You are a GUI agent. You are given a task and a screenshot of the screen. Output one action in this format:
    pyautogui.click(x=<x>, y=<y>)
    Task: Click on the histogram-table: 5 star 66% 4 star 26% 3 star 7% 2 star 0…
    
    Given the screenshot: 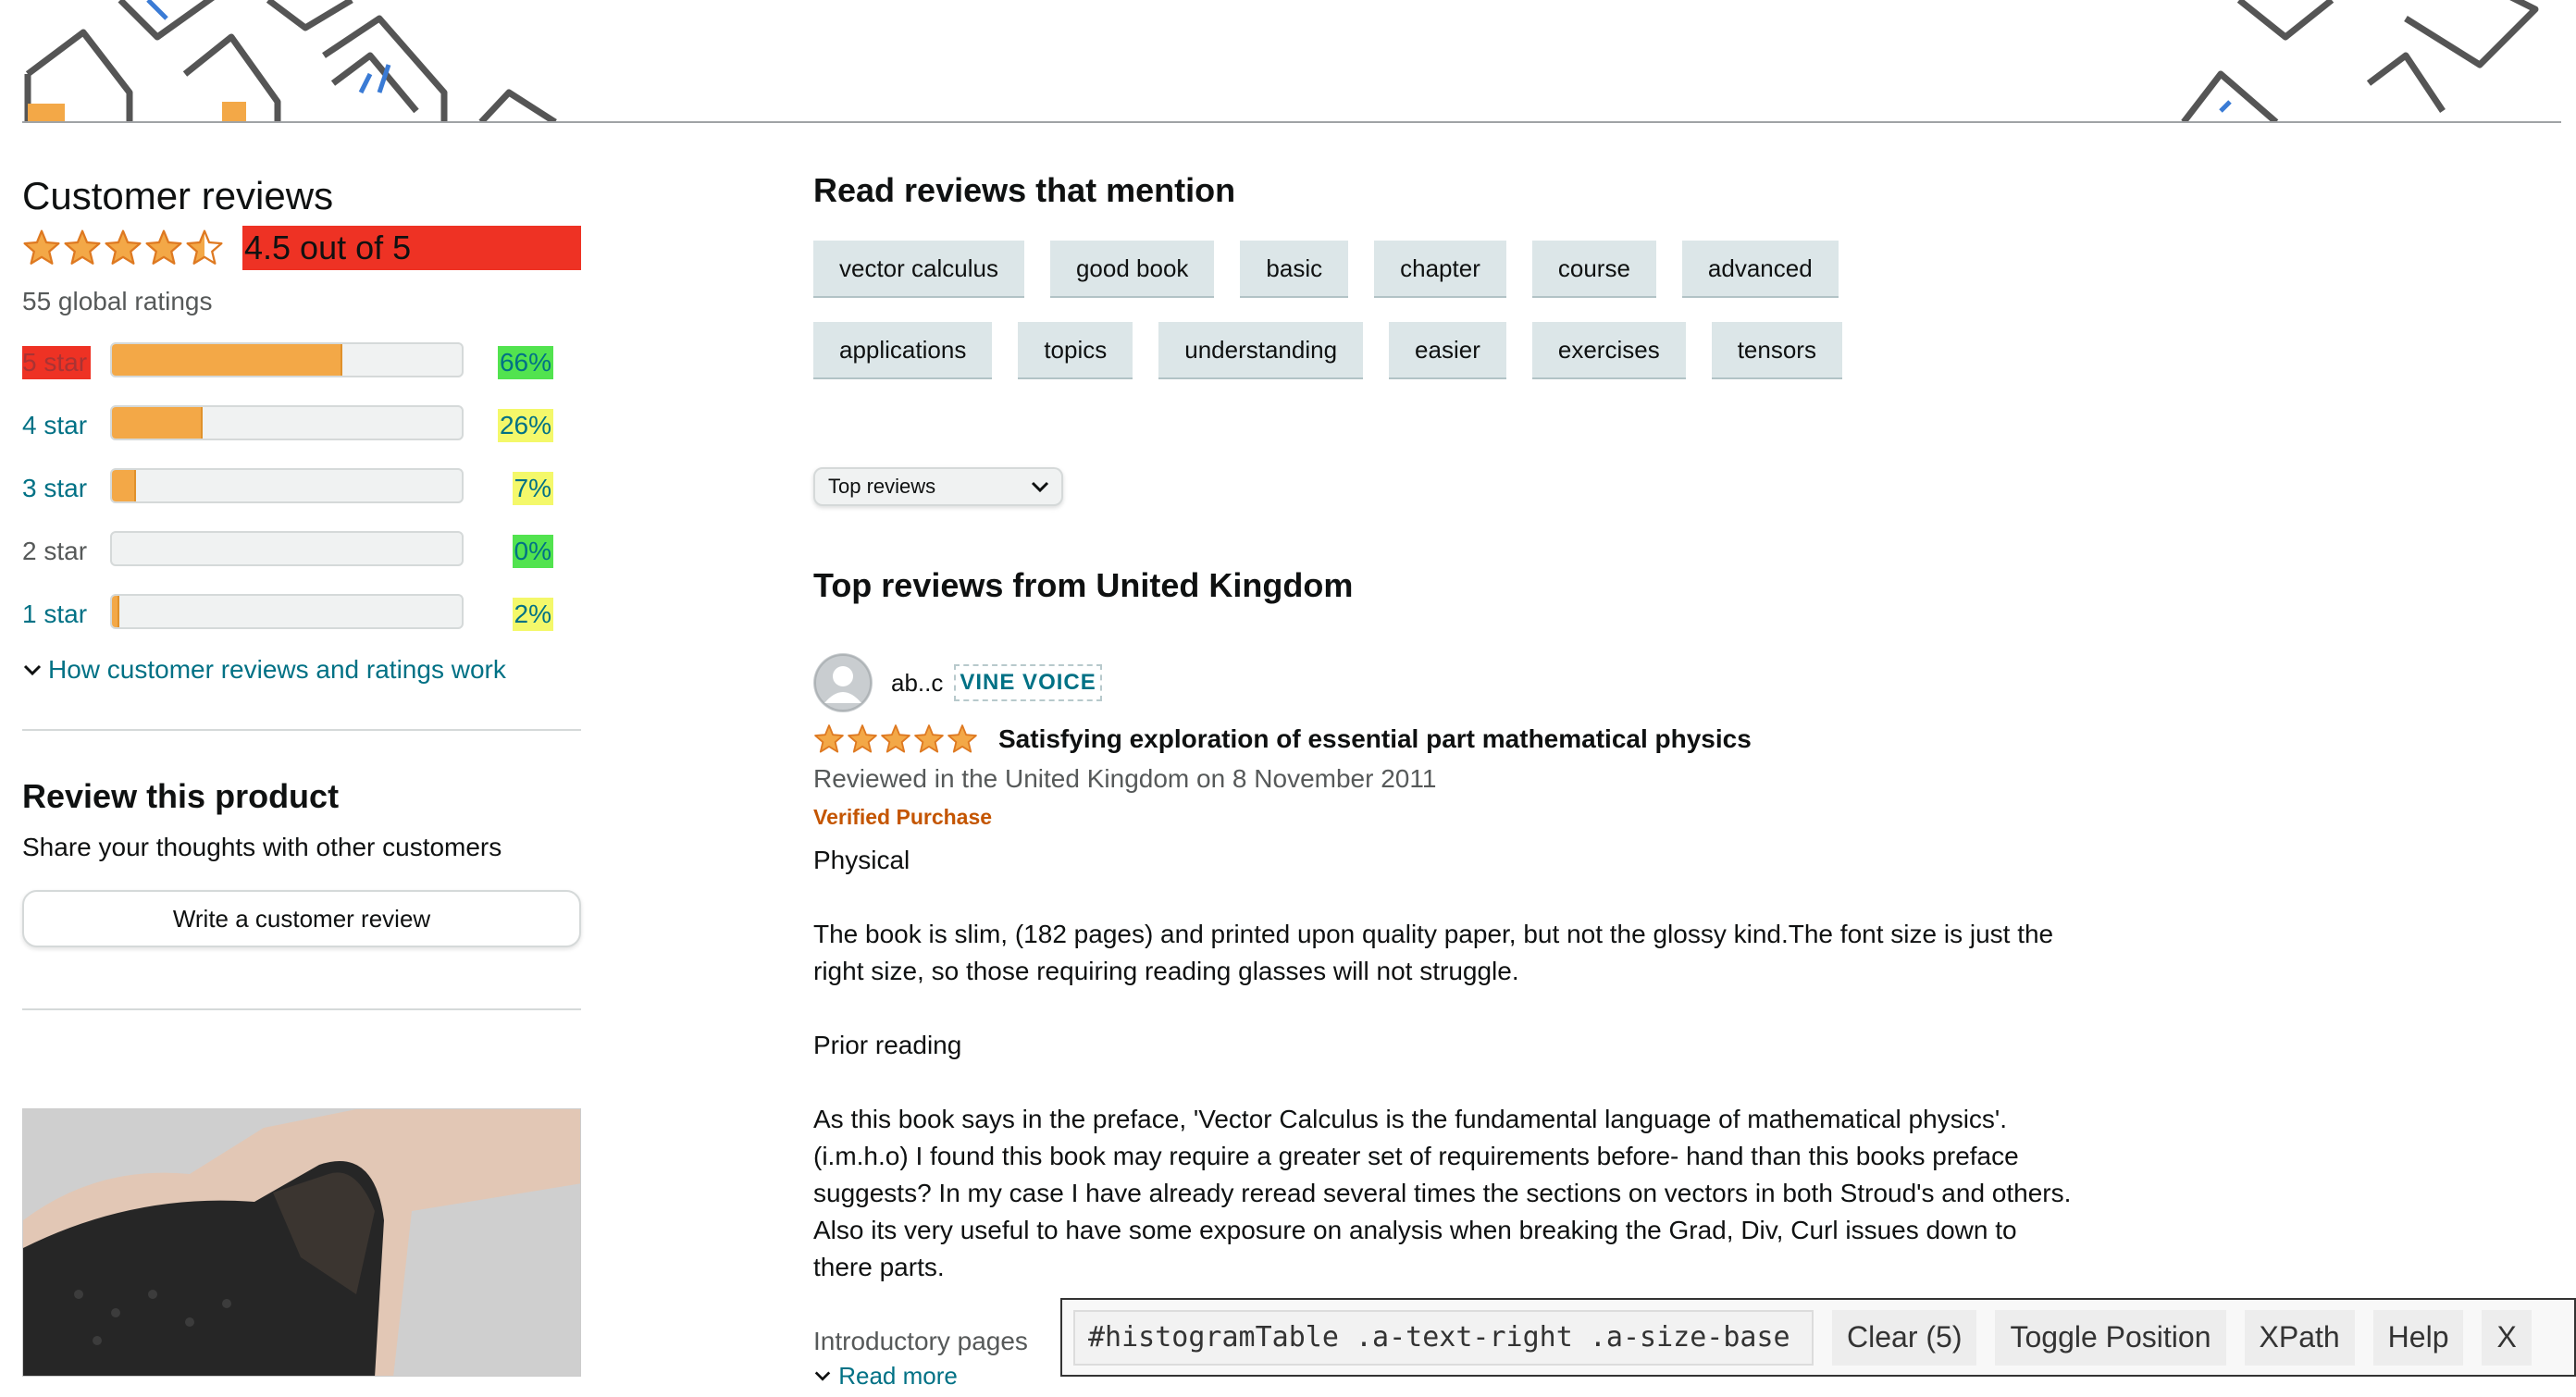 What is the action you would take?
    pyautogui.click(x=301, y=494)
    